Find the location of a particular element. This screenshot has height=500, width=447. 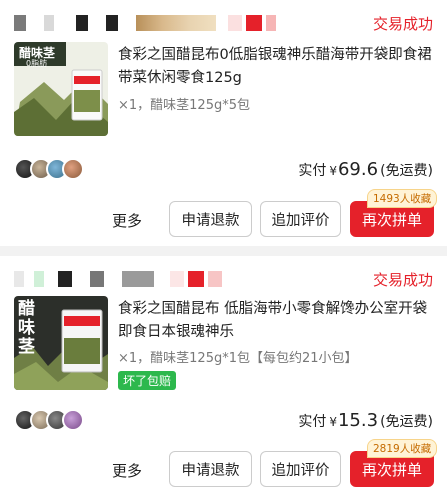

favorite-count-badge: 1493人收藏 is located at coordinates (402, 198).